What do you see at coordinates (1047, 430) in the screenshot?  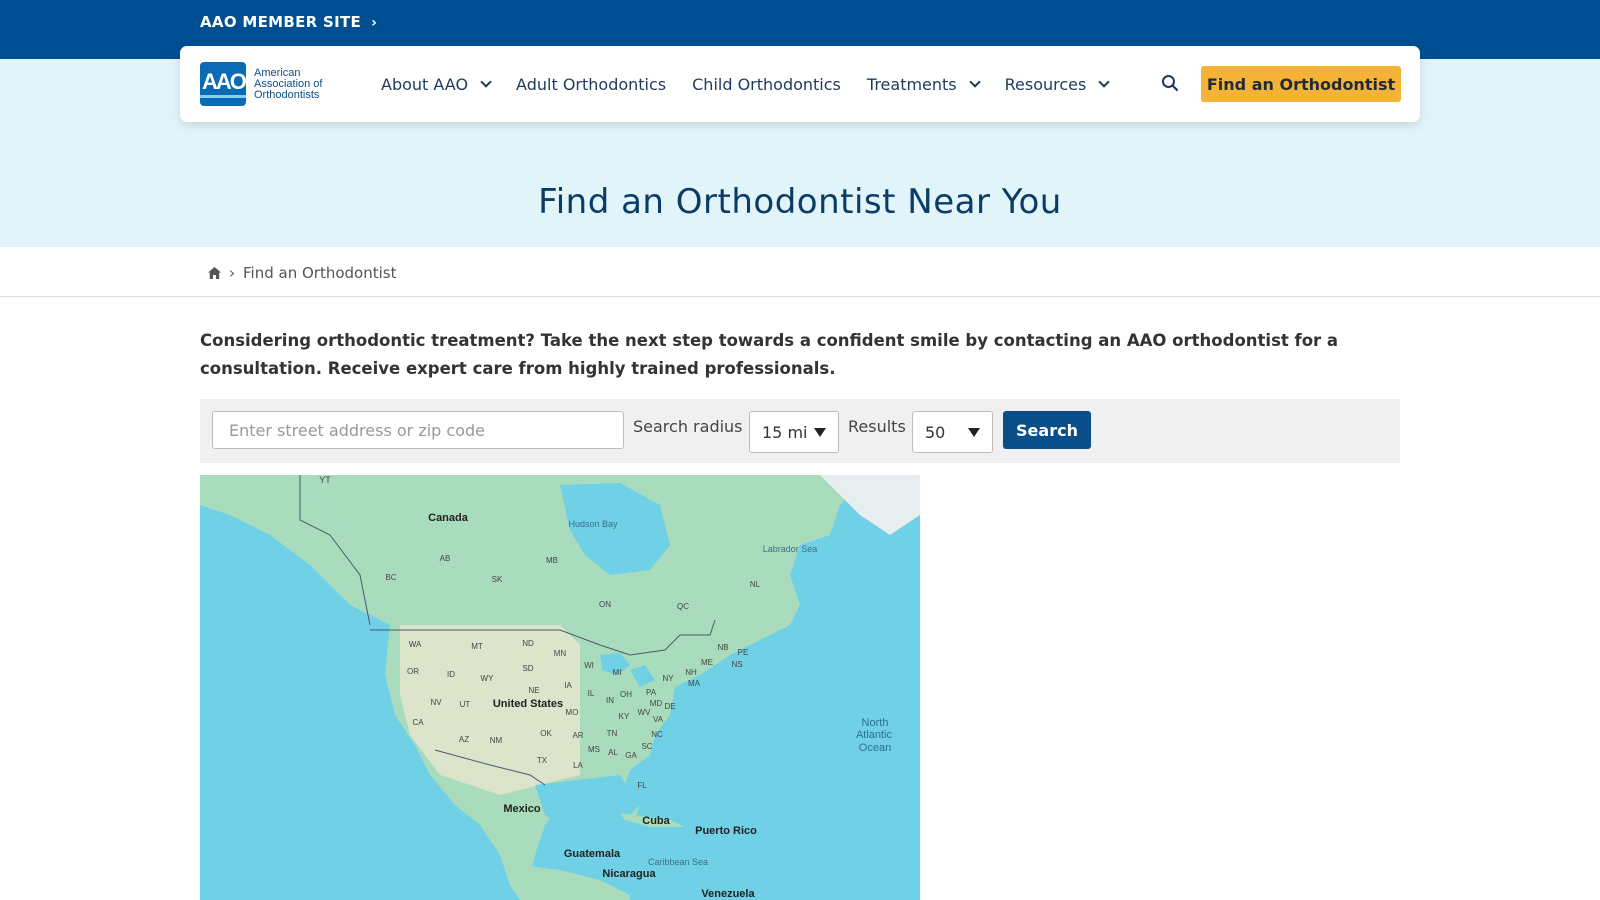 I see `search-button: Search` at bounding box center [1047, 430].